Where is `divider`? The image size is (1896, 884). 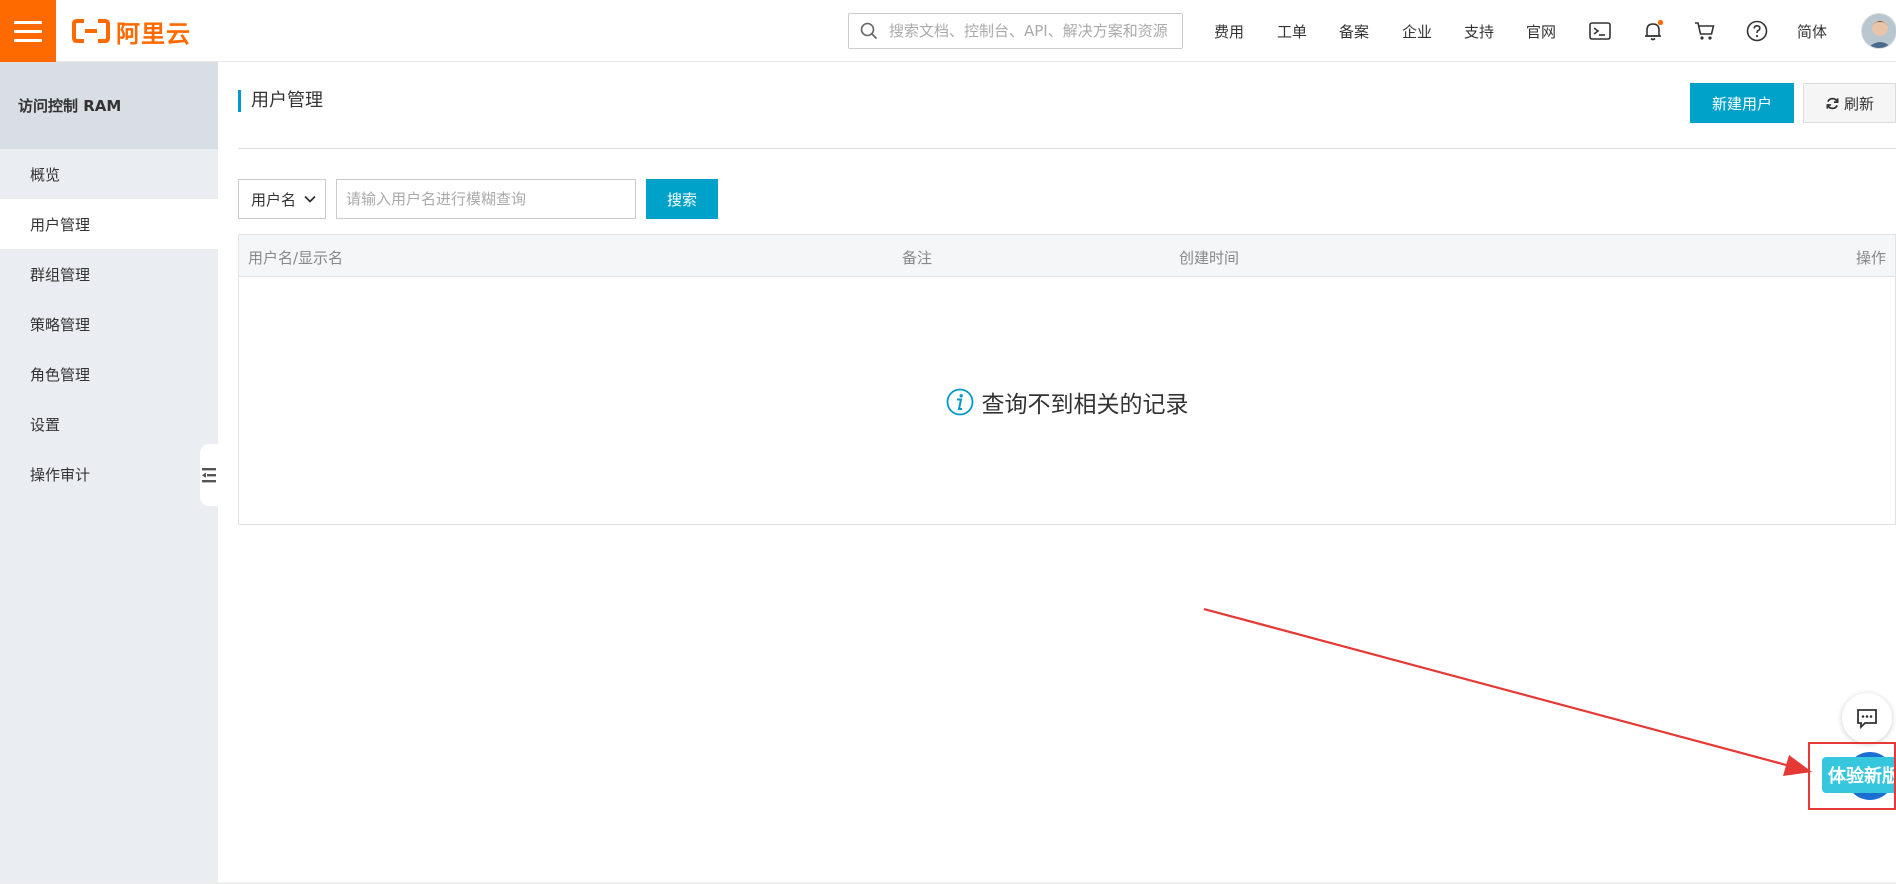 divider is located at coordinates (1067, 148).